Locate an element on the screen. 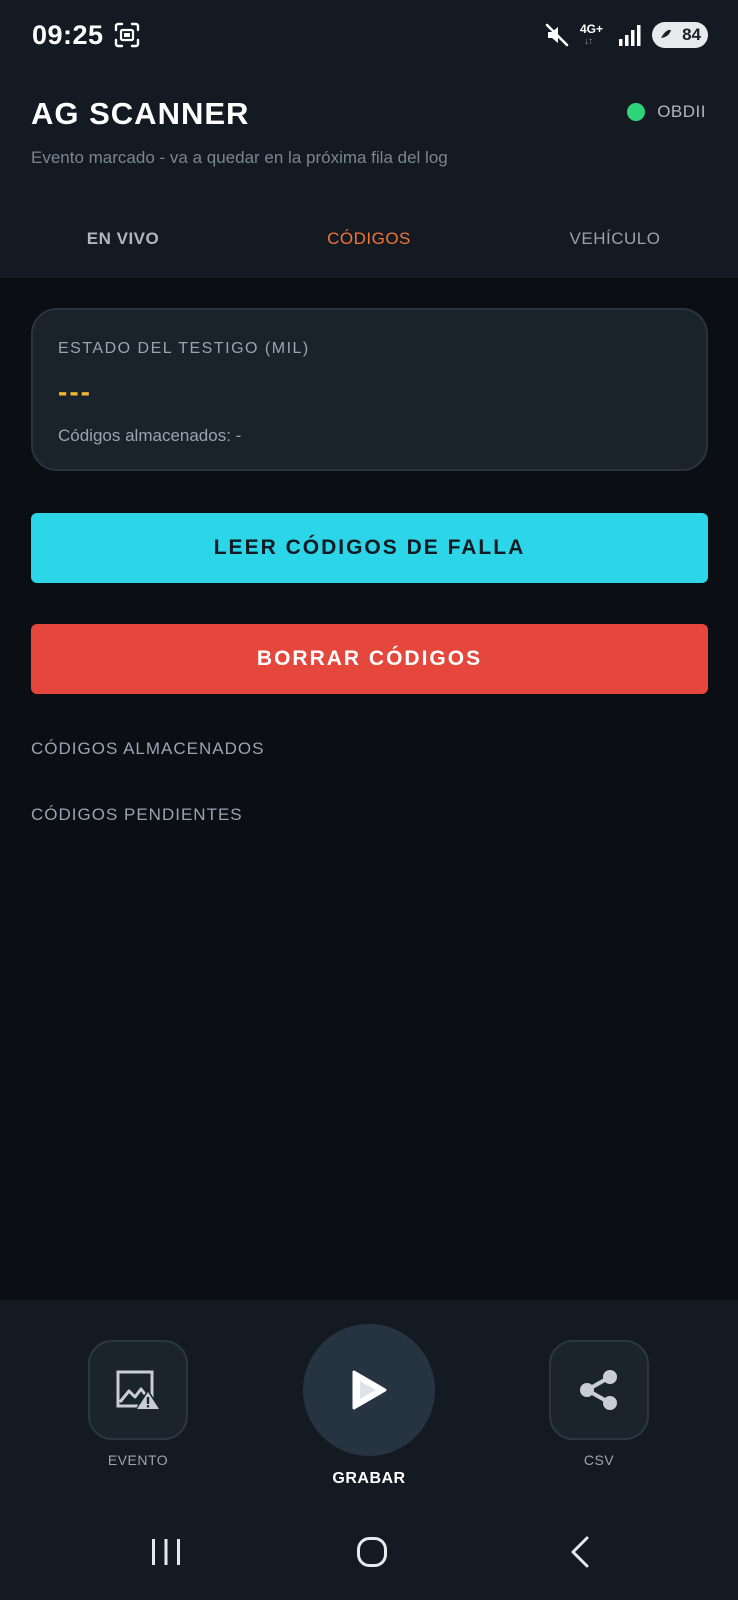 This screenshot has height=1600, width=738. stored-codes-count: Códigos almacenados: - is located at coordinates (150, 435).